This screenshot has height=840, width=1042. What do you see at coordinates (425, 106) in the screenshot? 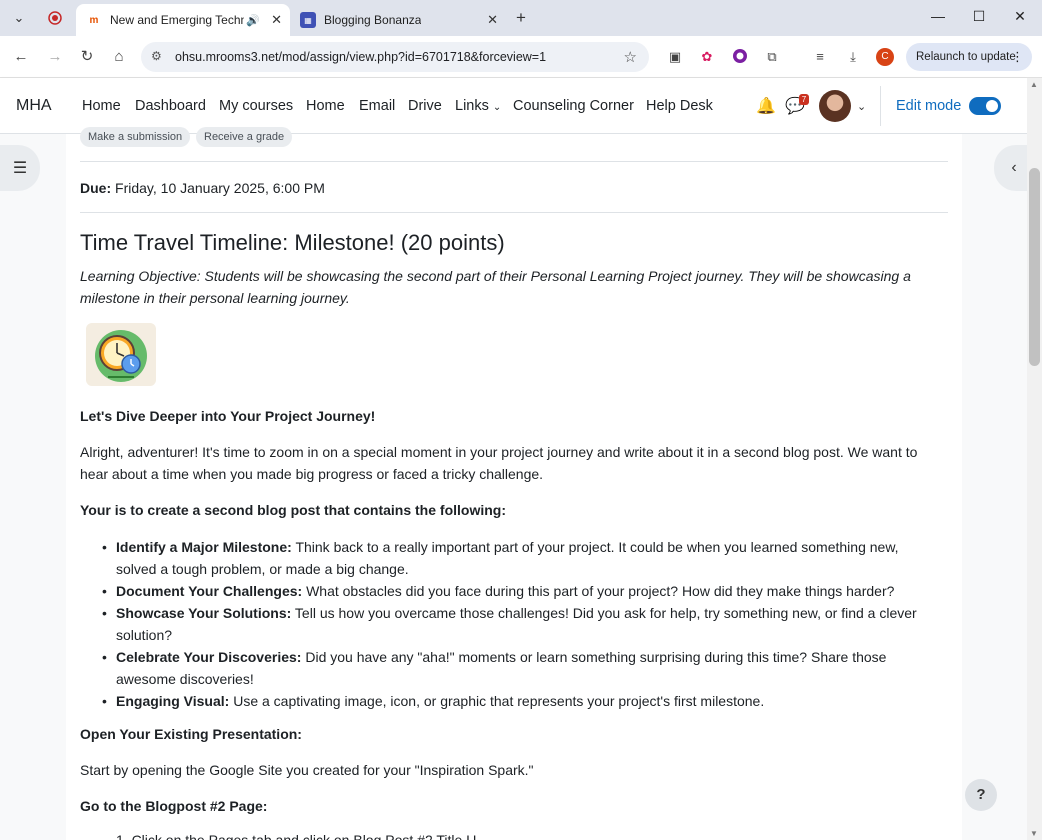
I see `nav-drive: Drive` at bounding box center [425, 106].